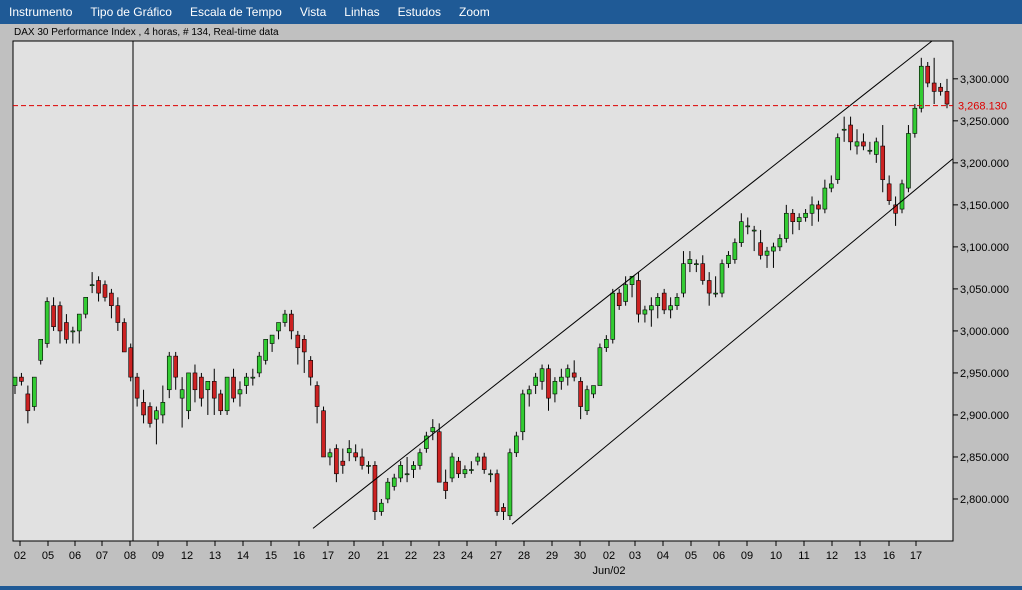 Image resolution: width=1022 pixels, height=590 pixels. Describe the element at coordinates (524, 556) in the screenshot. I see `x-tick-label: 28` at that location.